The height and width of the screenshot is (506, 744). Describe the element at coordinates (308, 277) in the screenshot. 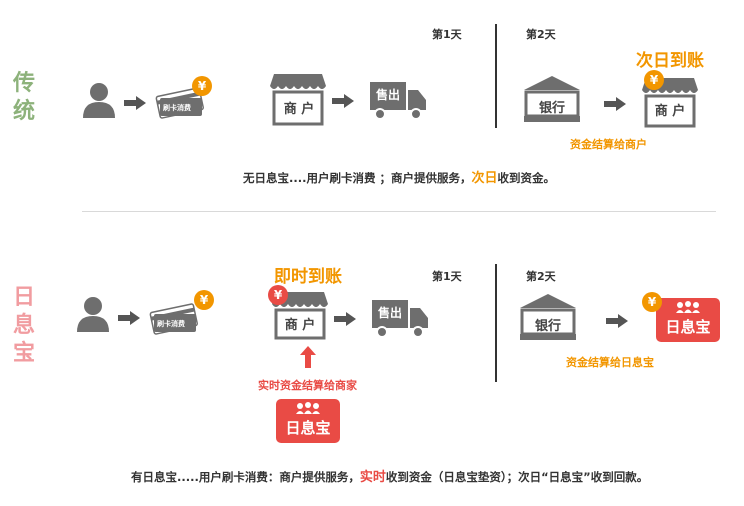

I see `instant-arrival-label: 即时到账` at that location.